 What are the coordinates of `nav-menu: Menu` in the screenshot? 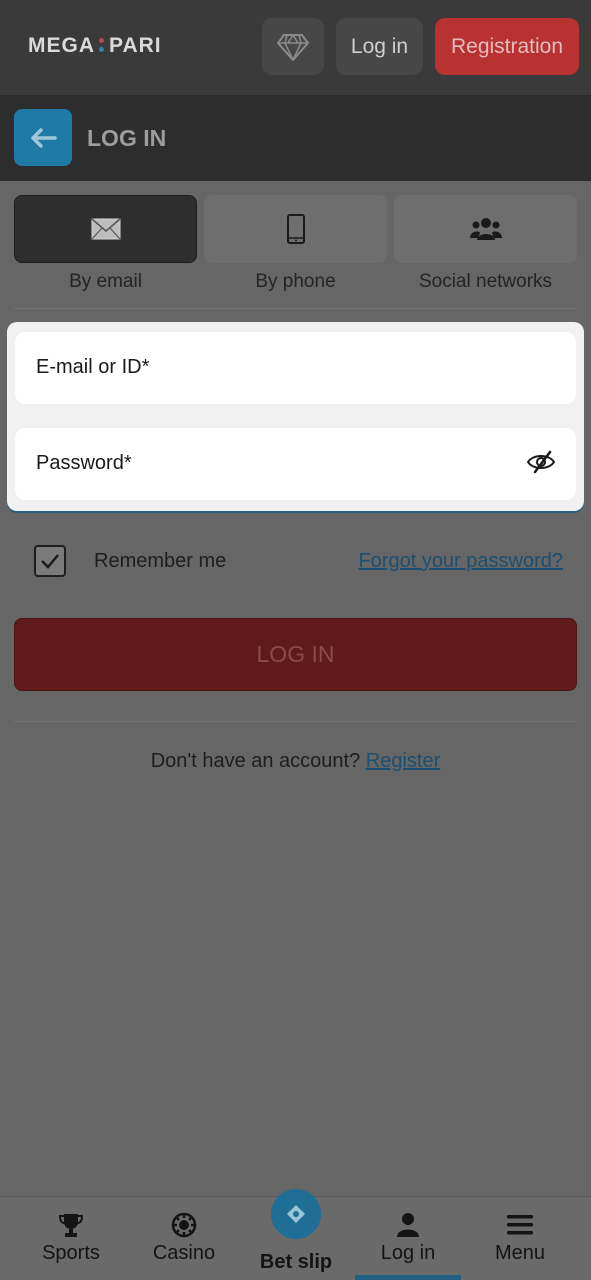 It's located at (520, 1238).